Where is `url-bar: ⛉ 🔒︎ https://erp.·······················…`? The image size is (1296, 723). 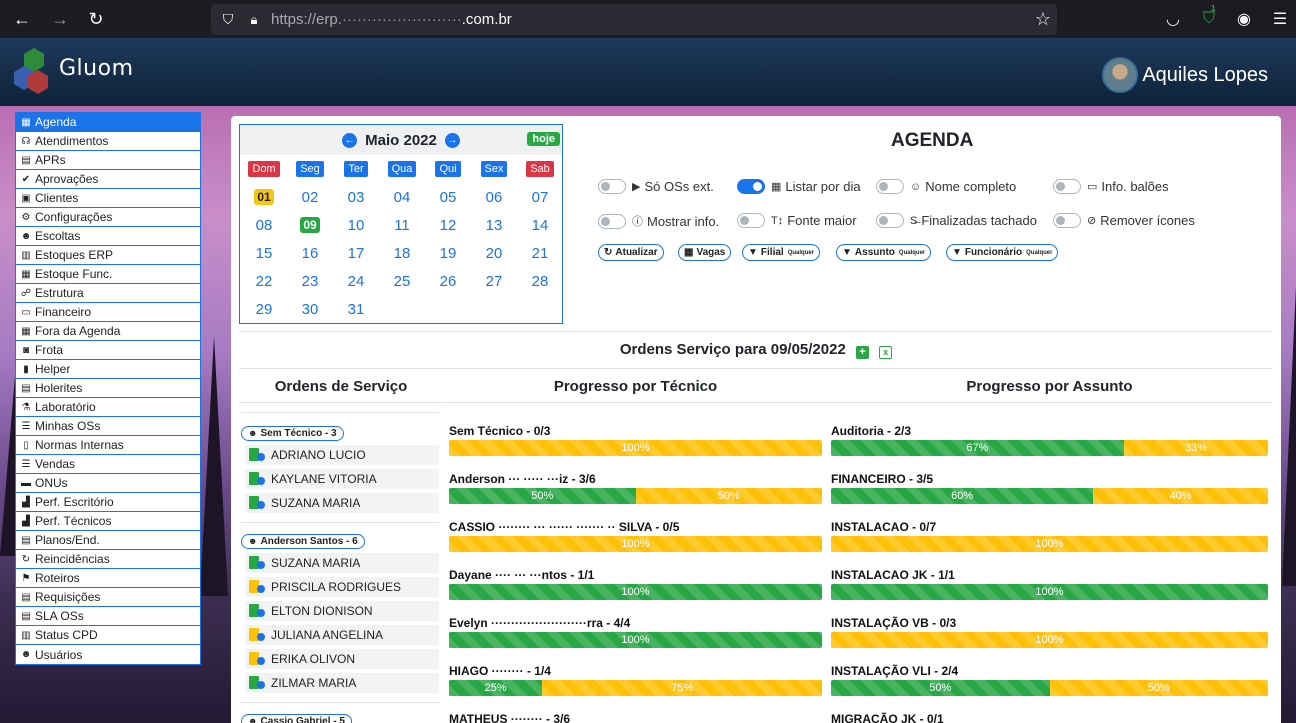
url-bar: ⛉ 🔒︎ https://erp.·······················… is located at coordinates (634, 19).